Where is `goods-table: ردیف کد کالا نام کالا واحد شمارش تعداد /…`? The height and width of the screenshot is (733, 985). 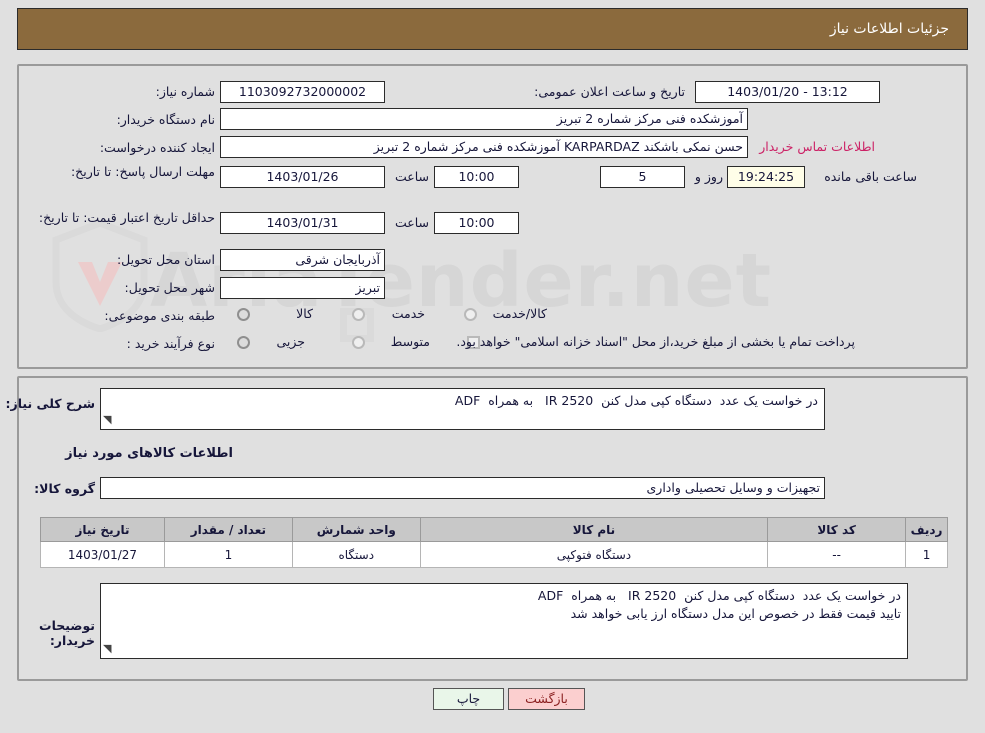
goods-table: ردیف کد کالا نام کالا واحد شمارش تعداد /… is located at coordinates (494, 542).